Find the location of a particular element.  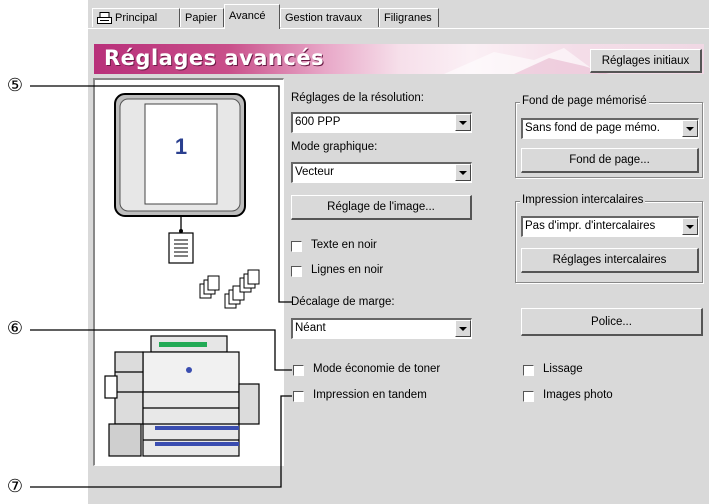

interleave-group-title: Impression intercalaires is located at coordinates (583, 200).